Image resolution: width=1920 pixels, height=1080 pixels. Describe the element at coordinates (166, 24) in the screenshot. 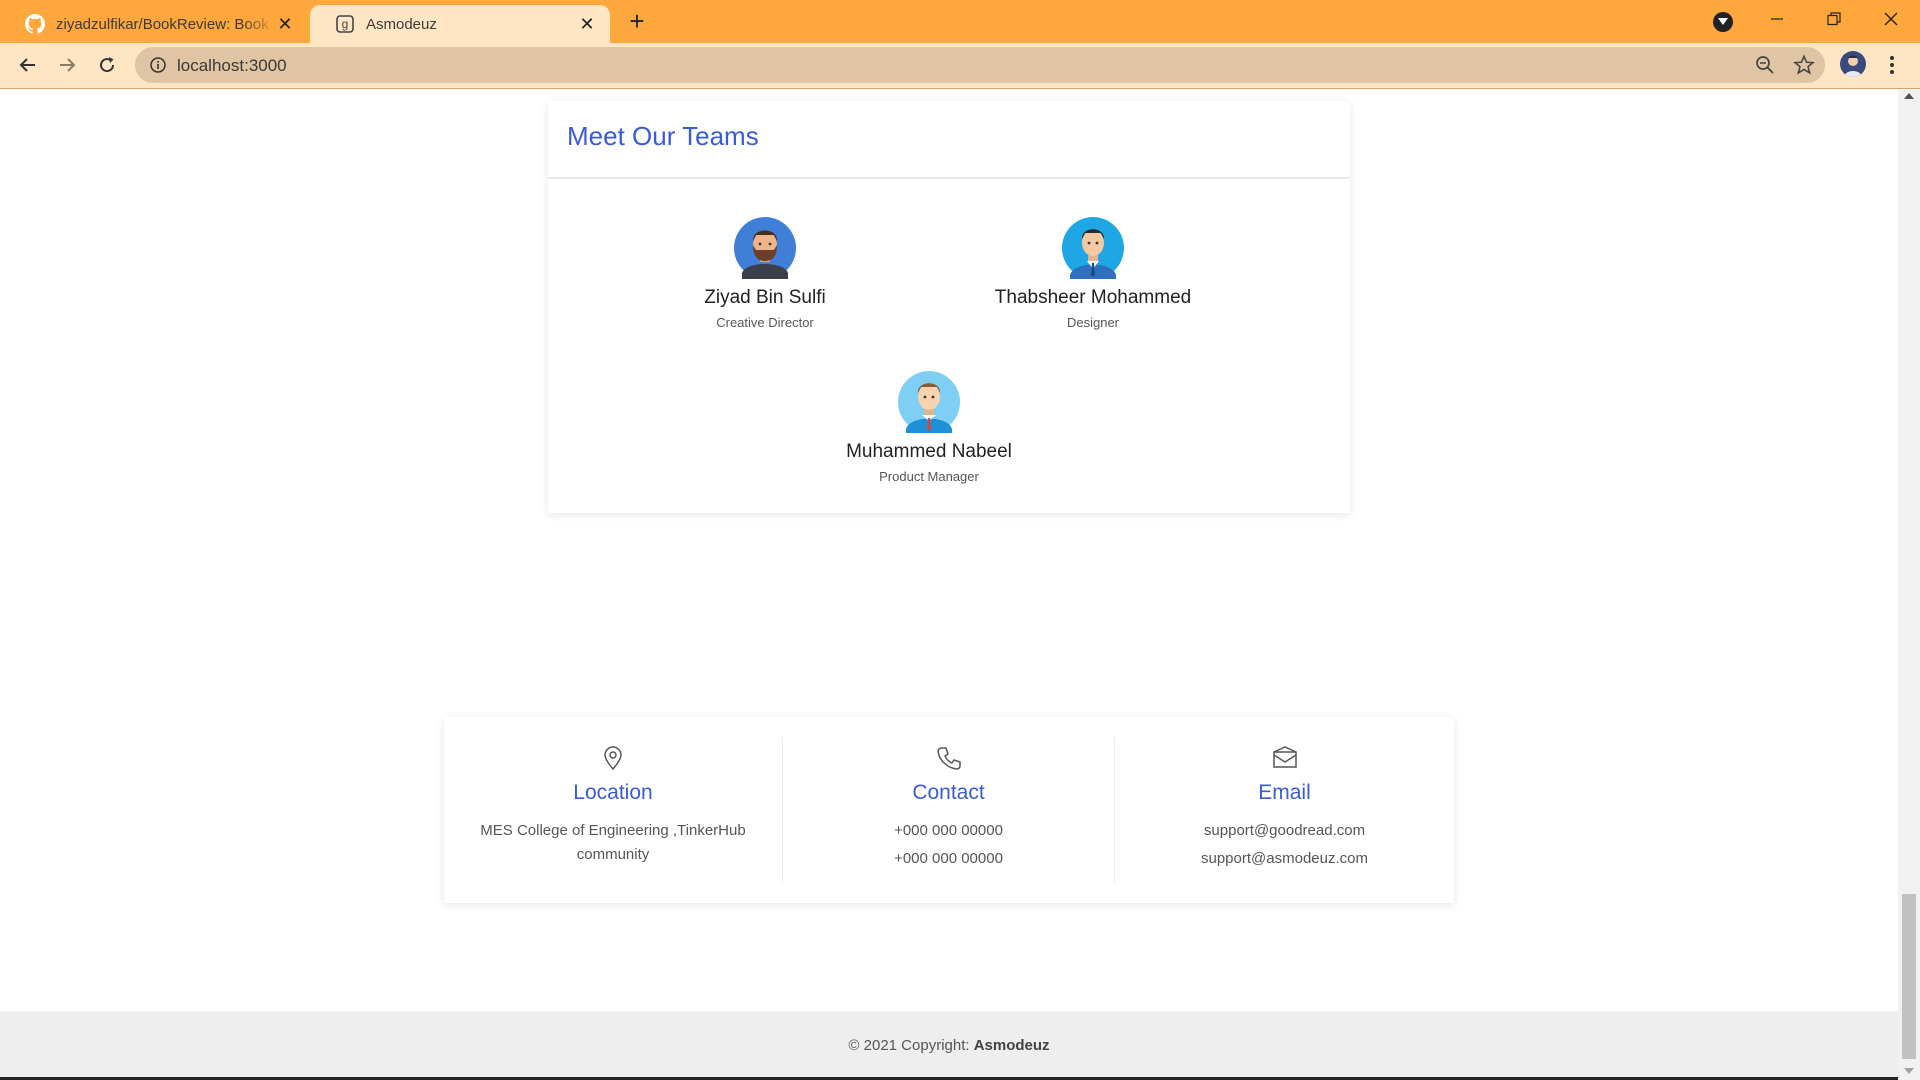

I see `tab-title: ziyadzulfikar/BookReview: Book R` at that location.